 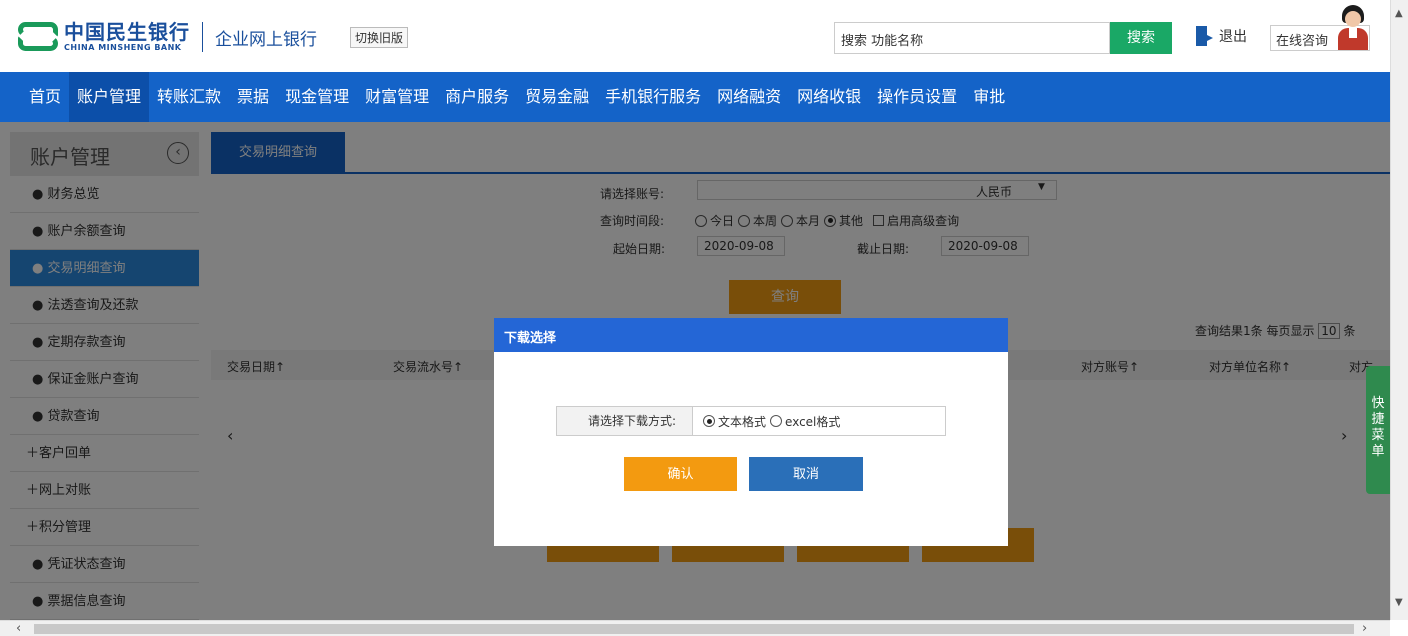 I want to click on scroll-right-icon: ›, so click(x=1364, y=628).